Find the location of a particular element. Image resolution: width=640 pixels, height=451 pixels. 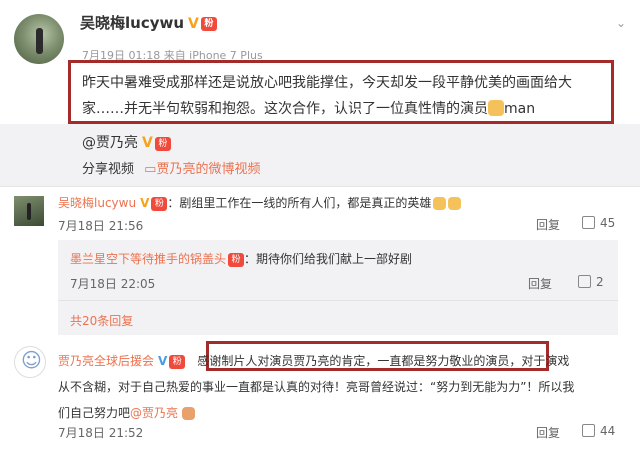

like-button: 2 is located at coordinates (591, 282).